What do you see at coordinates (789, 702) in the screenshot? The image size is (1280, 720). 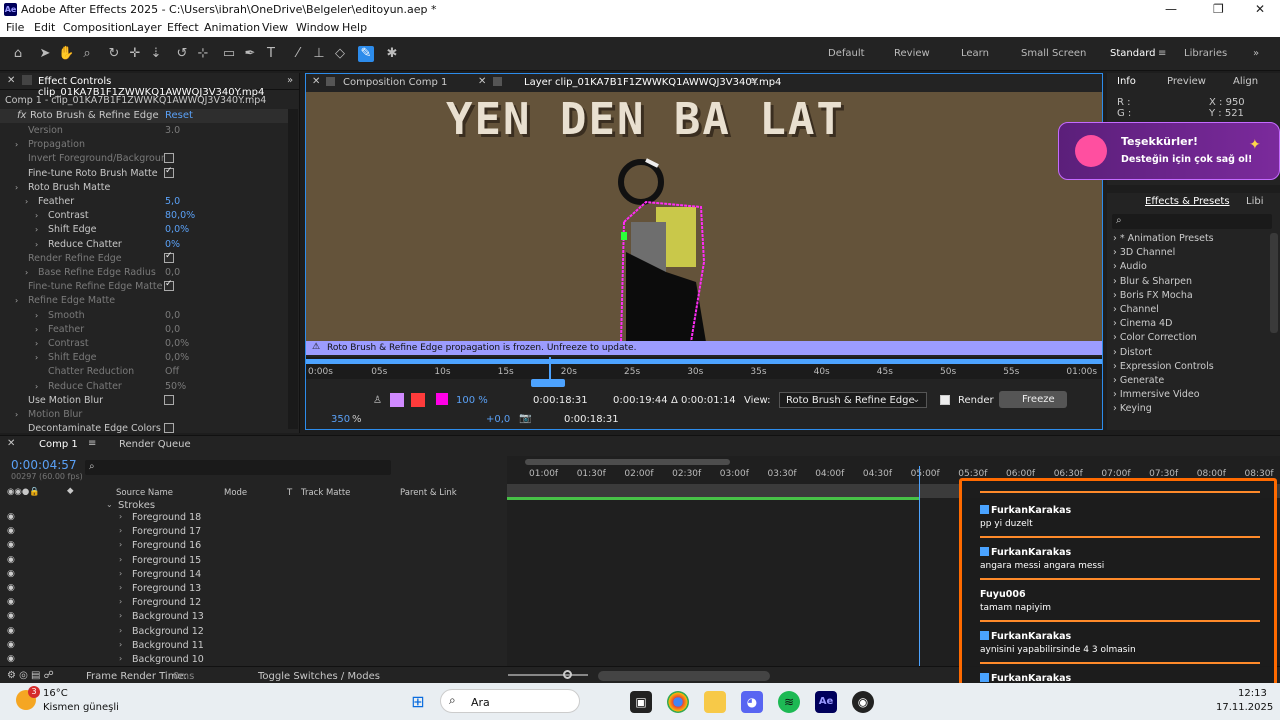 I see `spotify-icon: ≋` at bounding box center [789, 702].